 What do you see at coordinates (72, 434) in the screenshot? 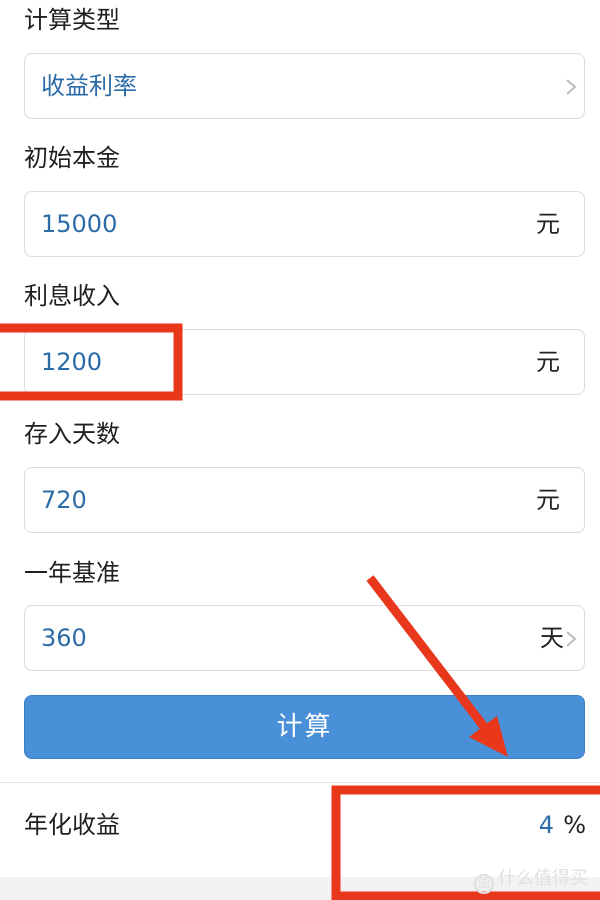
I see `days-label: 存入天数` at bounding box center [72, 434].